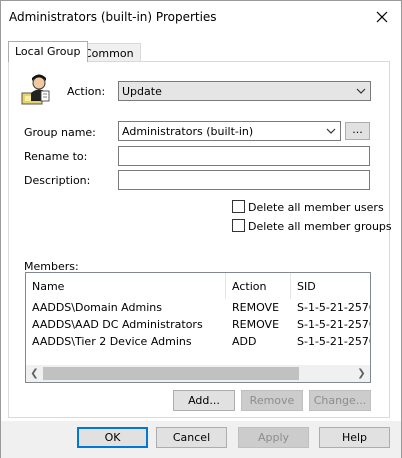  What do you see at coordinates (188, 131) in the screenshot?
I see `group-name-value: Administrators (built-in)` at bounding box center [188, 131].